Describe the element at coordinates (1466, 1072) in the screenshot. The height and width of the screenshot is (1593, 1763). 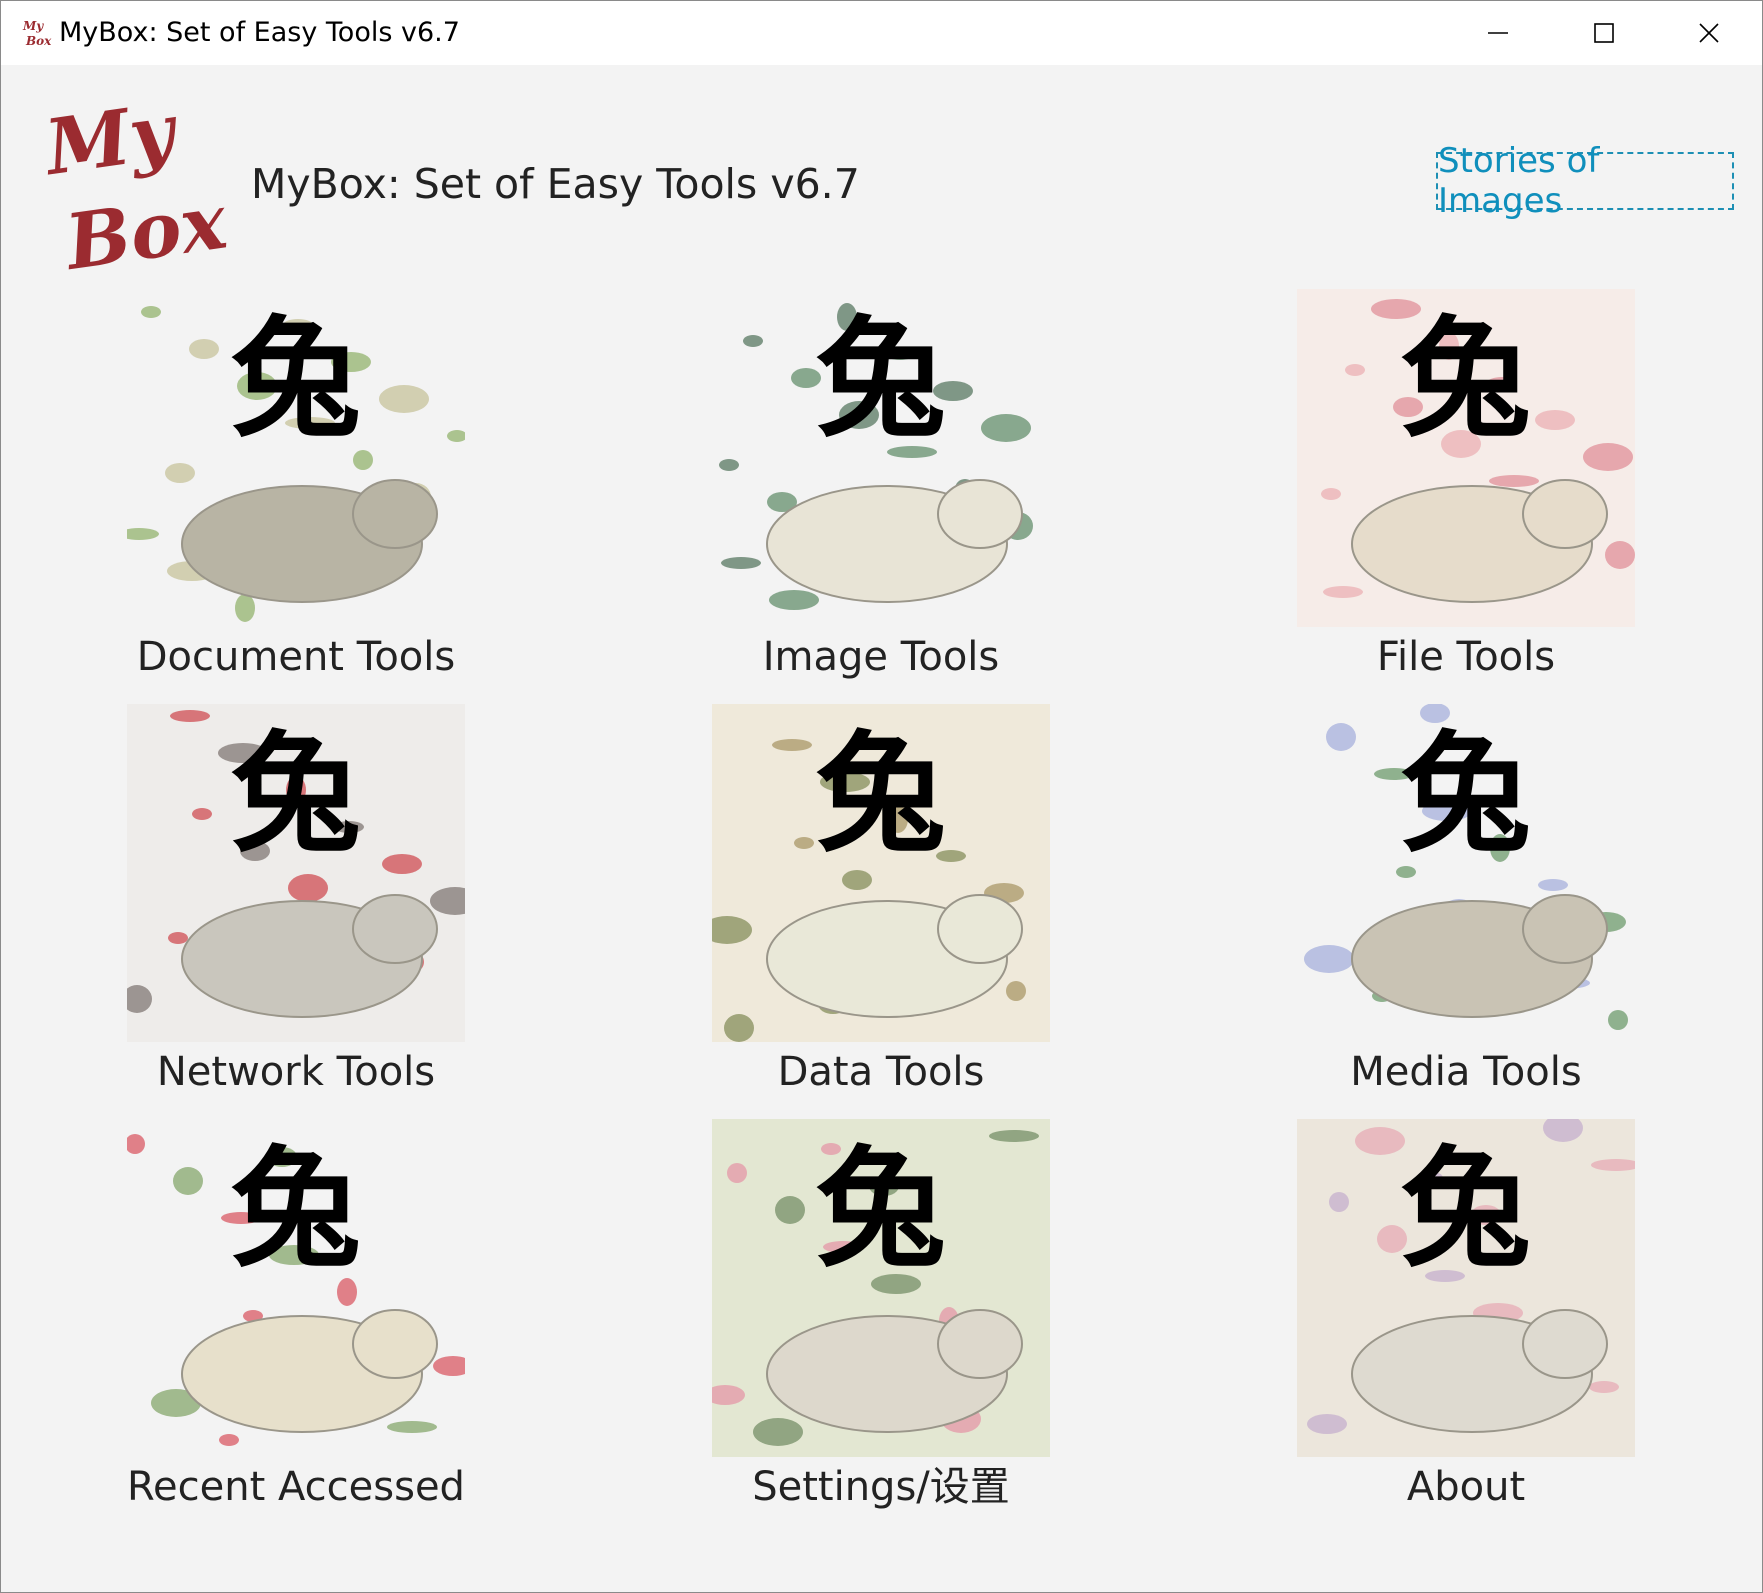
I see `tool-label: Media Tools` at that location.